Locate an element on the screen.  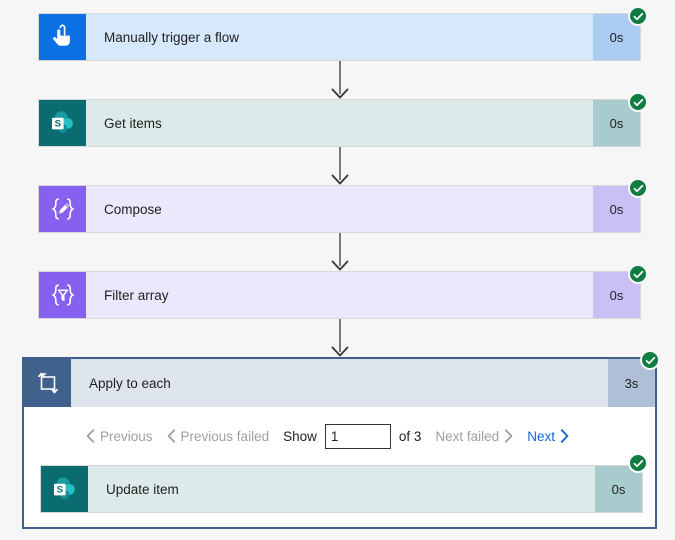
flow-step-title: Compose is located at coordinates (339, 209).